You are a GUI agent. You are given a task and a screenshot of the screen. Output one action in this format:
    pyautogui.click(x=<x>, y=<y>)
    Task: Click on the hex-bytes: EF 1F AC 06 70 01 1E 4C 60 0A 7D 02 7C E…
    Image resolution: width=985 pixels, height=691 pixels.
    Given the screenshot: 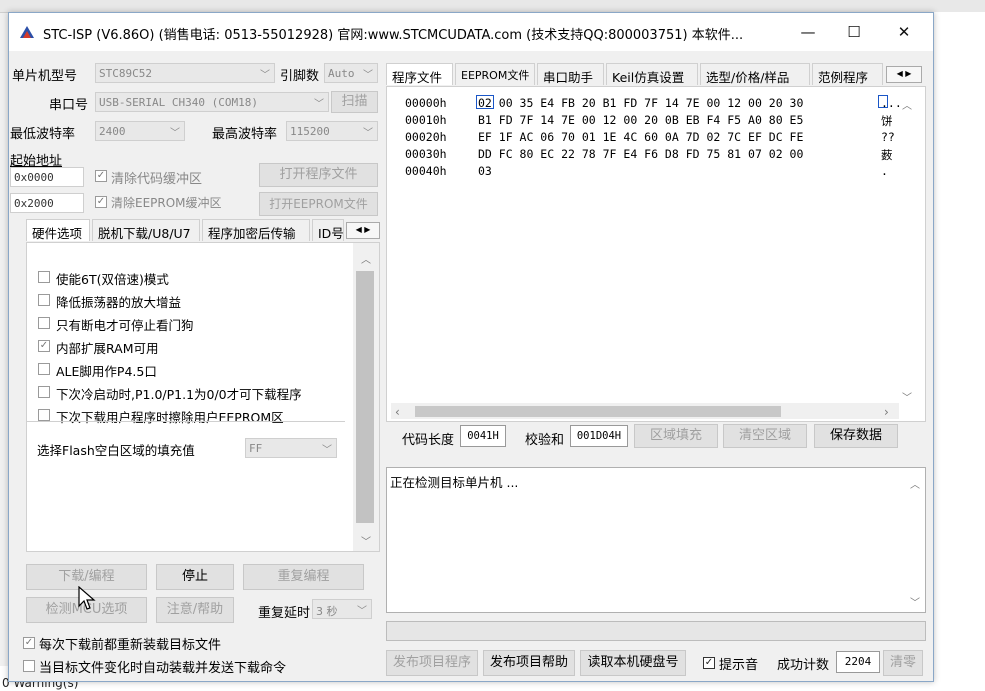 What is the action you would take?
    pyautogui.click(x=641, y=137)
    